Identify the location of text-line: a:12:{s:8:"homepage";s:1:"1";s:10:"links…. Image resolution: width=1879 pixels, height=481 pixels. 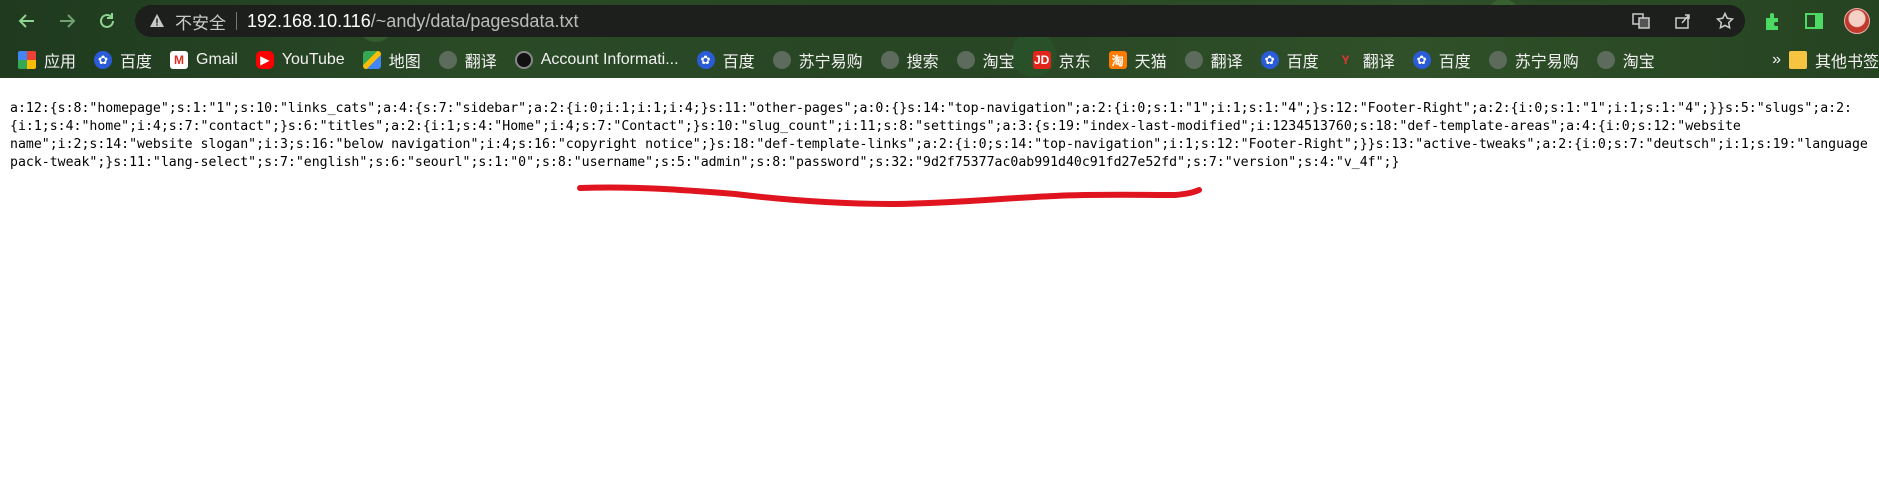
(931, 108).